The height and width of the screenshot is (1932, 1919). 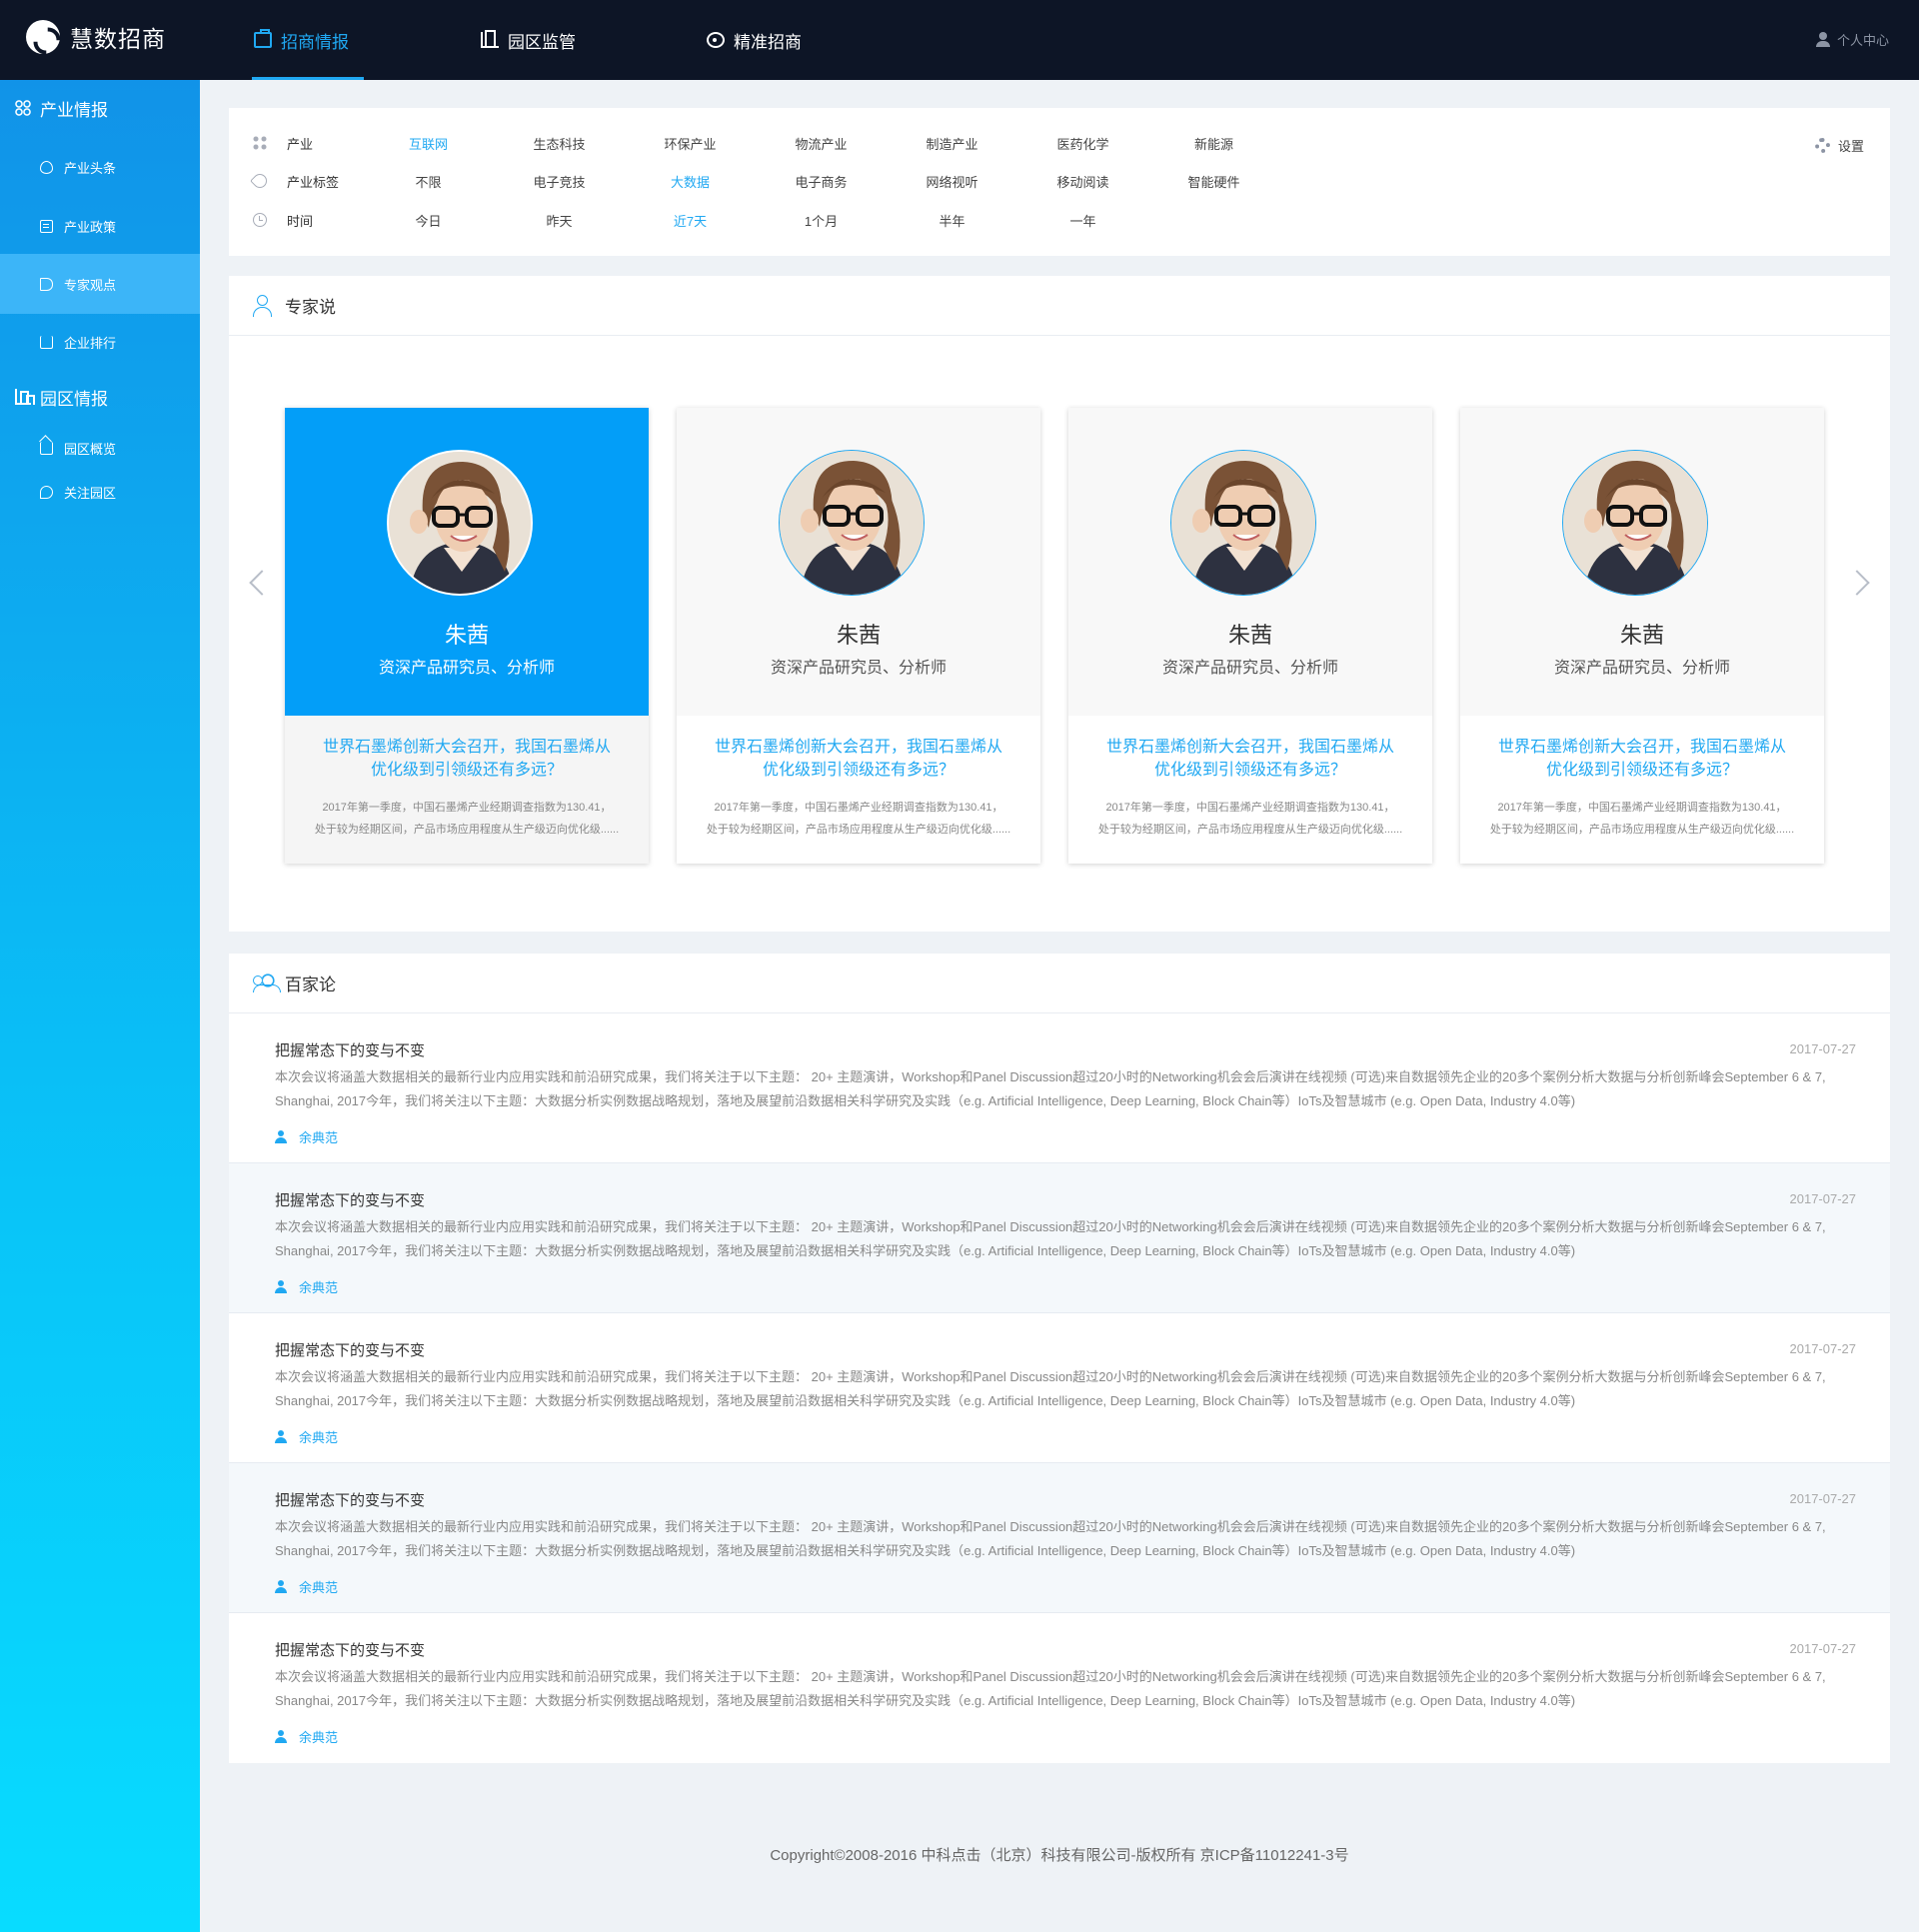 What do you see at coordinates (100, 397) in the screenshot?
I see `sidebar-group-park-intel: 园区情报` at bounding box center [100, 397].